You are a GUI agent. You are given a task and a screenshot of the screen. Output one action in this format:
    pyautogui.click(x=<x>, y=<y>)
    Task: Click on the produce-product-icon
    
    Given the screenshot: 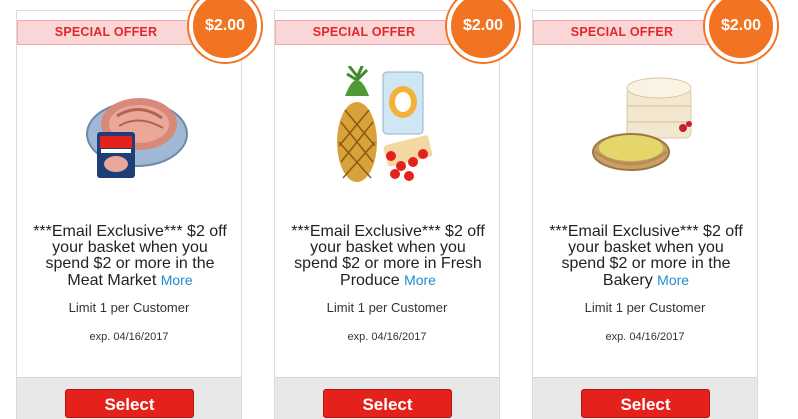 What is the action you would take?
    pyautogui.click(x=388, y=125)
    